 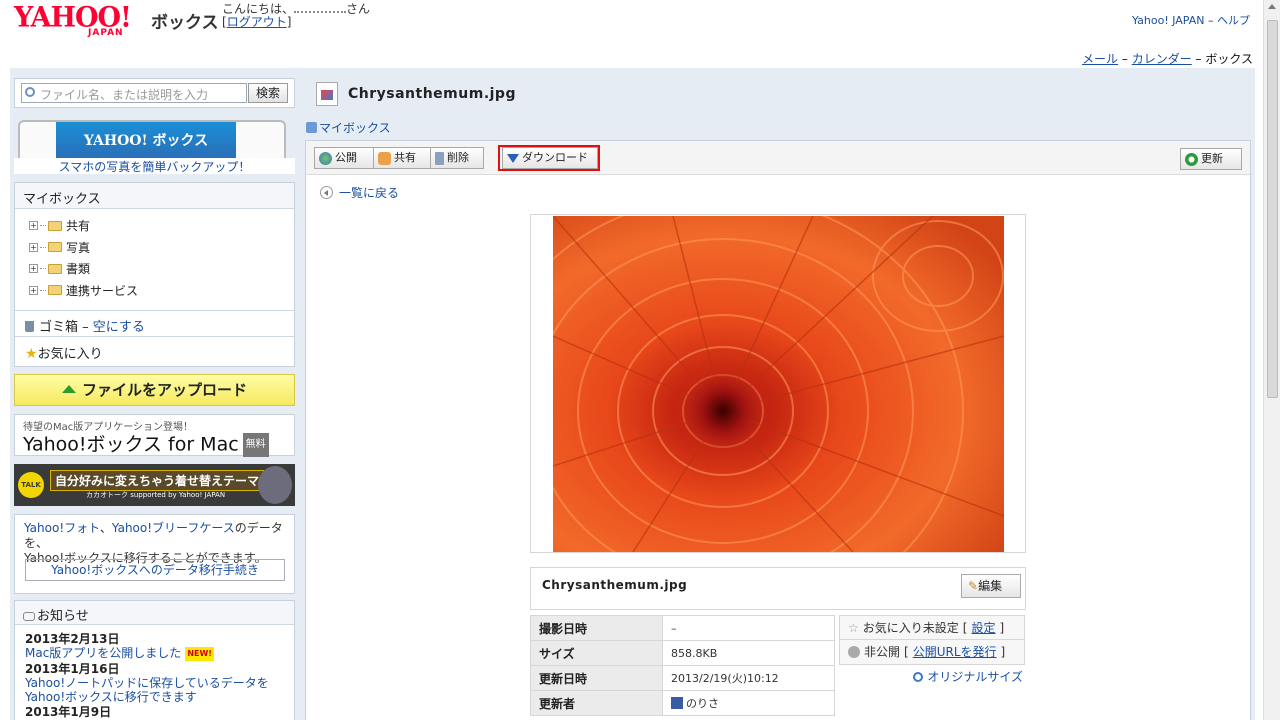 I want to click on meta-key: 更新日時, so click(x=596, y=678).